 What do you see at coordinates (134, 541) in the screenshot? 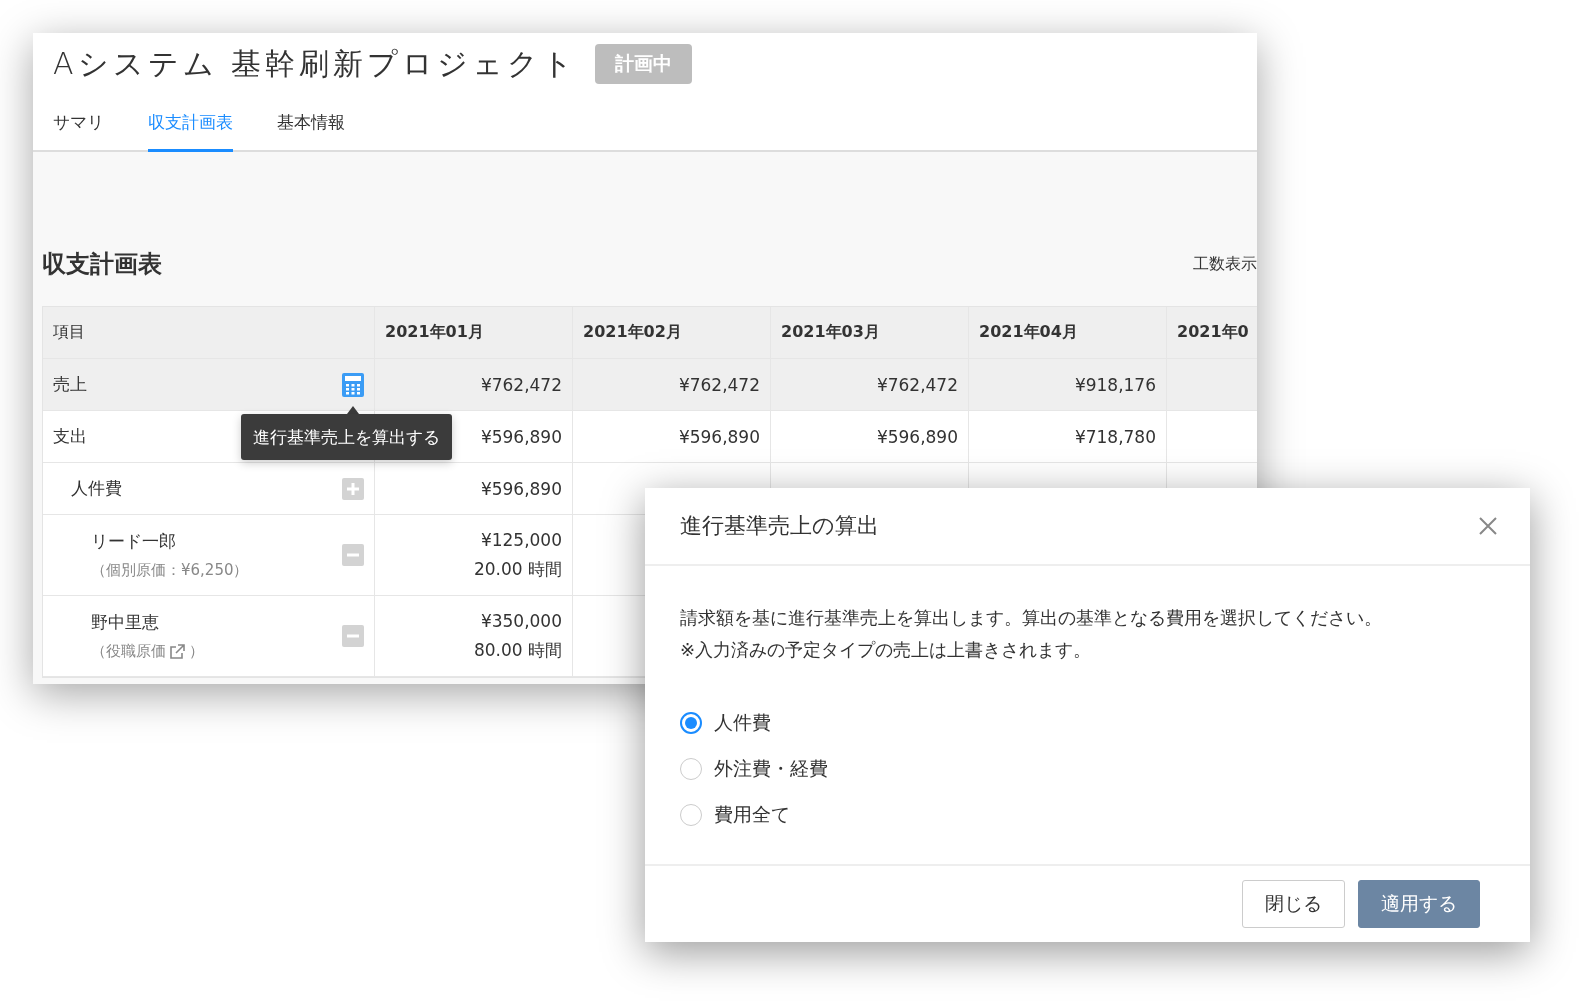
I see `row-label: リード一郎` at bounding box center [134, 541].